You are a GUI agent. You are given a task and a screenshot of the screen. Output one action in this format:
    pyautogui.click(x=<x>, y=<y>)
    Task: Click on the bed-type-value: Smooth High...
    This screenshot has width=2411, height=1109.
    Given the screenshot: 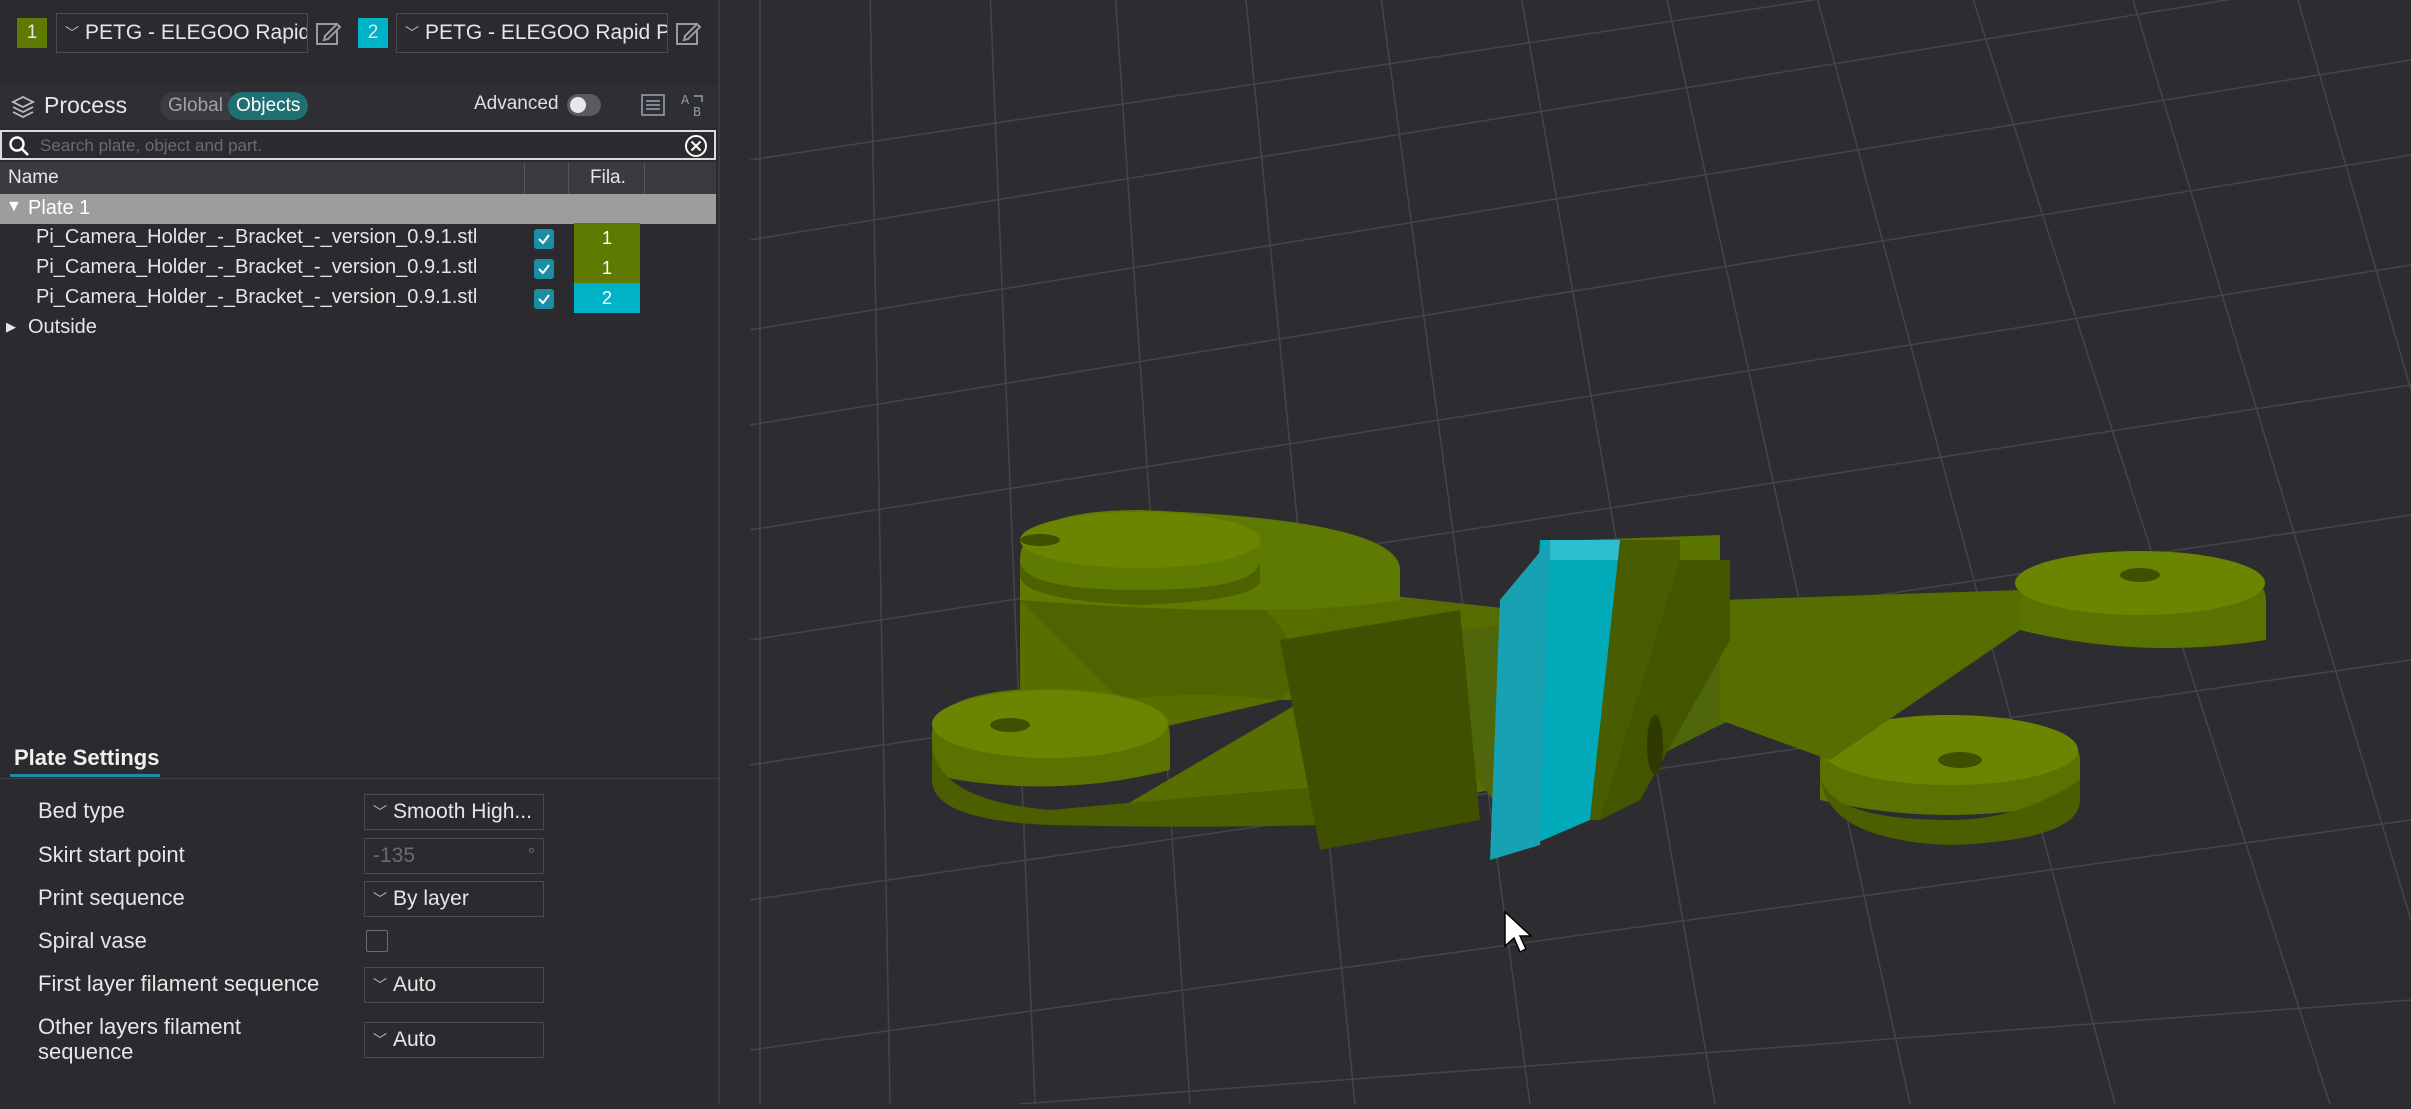 What is the action you would take?
    pyautogui.click(x=462, y=811)
    